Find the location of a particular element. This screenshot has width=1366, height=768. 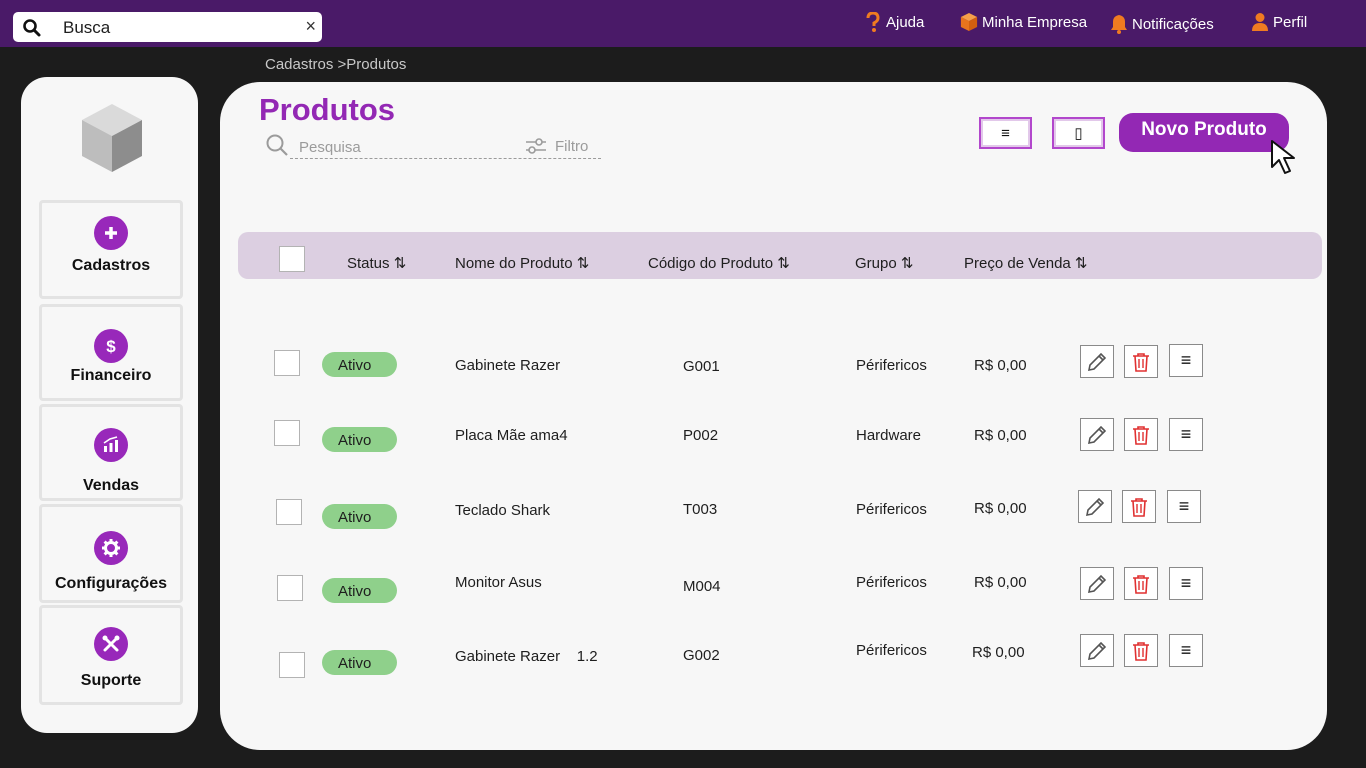

sidebar-item-configuracoes: Configurações is located at coordinates (111, 553).